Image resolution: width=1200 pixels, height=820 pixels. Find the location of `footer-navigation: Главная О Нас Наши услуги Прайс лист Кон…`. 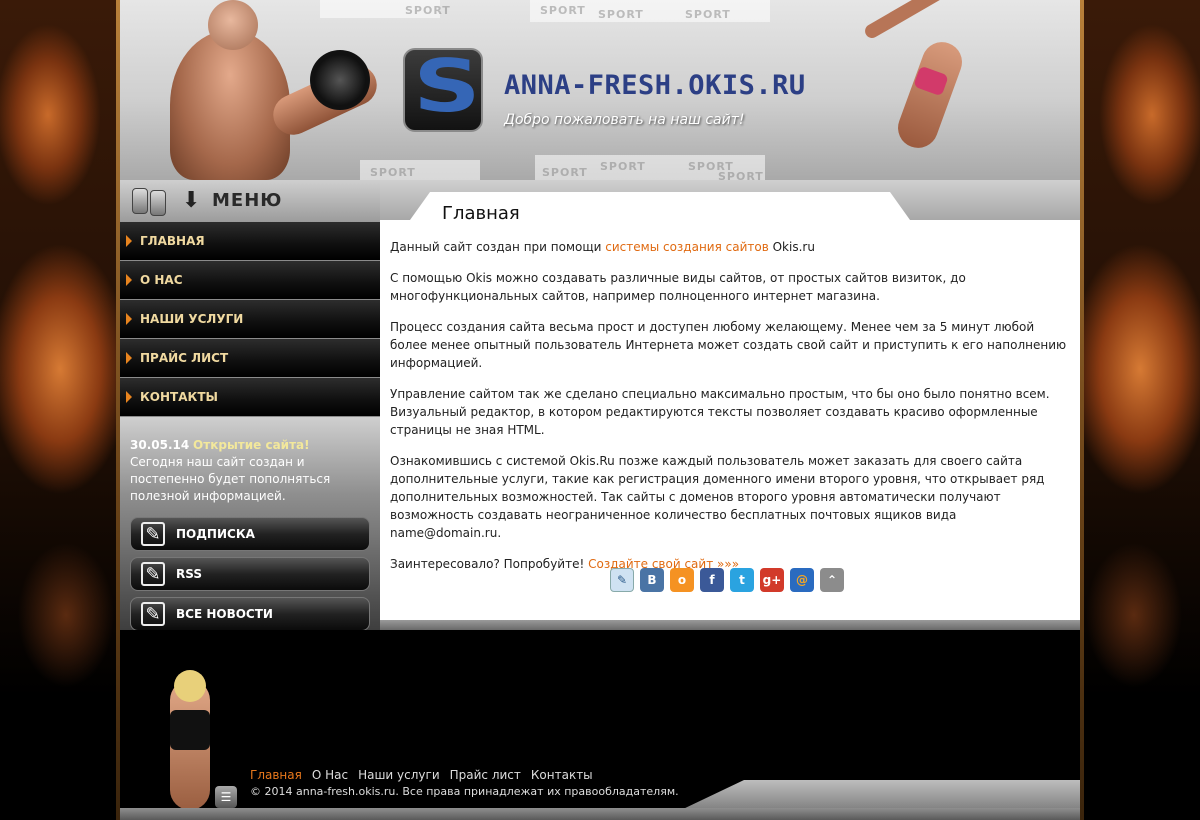

footer-navigation: Главная О Нас Наши услуги Прайс лист Кон… is located at coordinates (421, 775).